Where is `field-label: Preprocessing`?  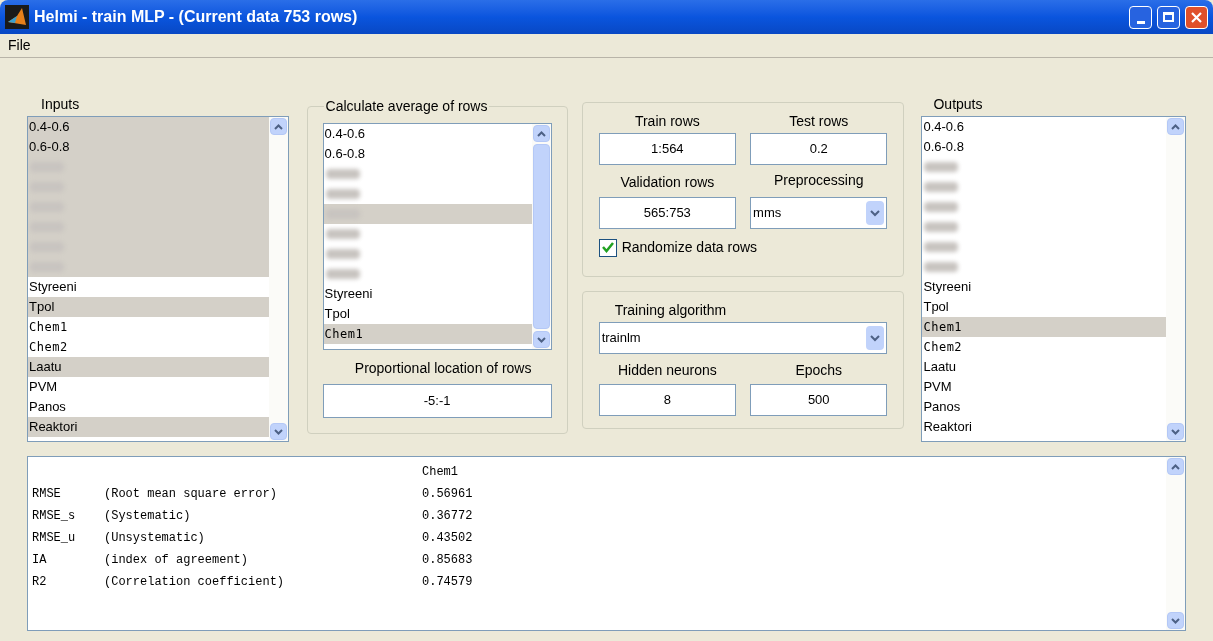
field-label: Preprocessing is located at coordinates (819, 180).